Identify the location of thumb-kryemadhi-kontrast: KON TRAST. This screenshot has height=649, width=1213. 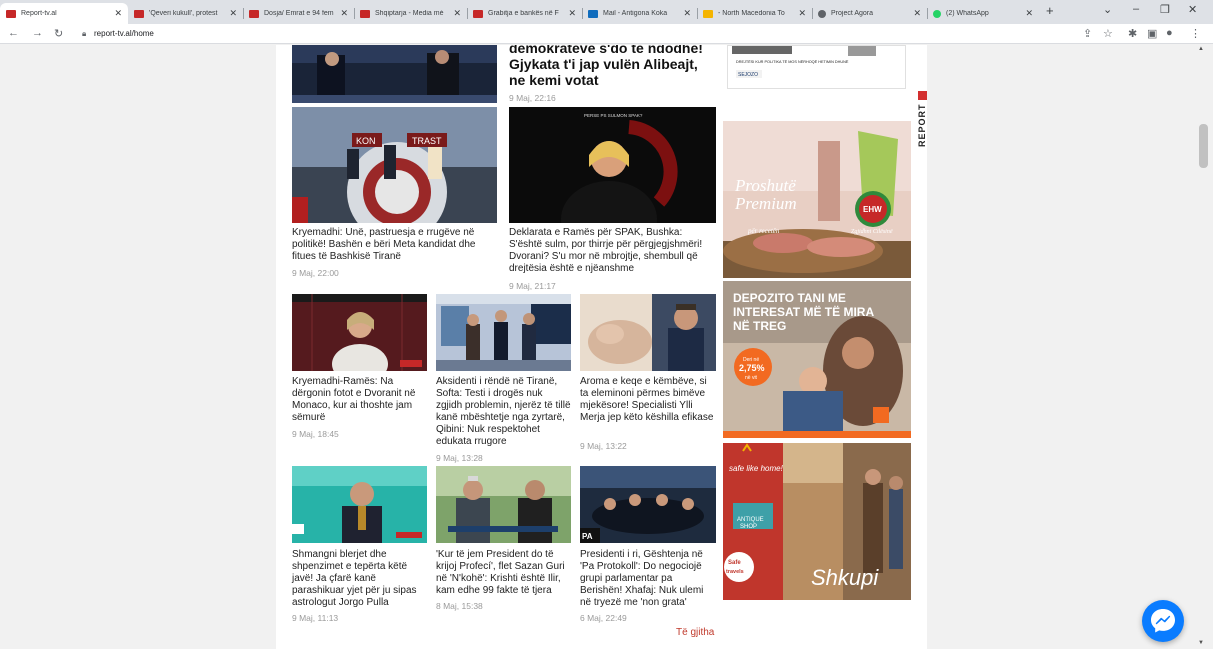
(394, 165).